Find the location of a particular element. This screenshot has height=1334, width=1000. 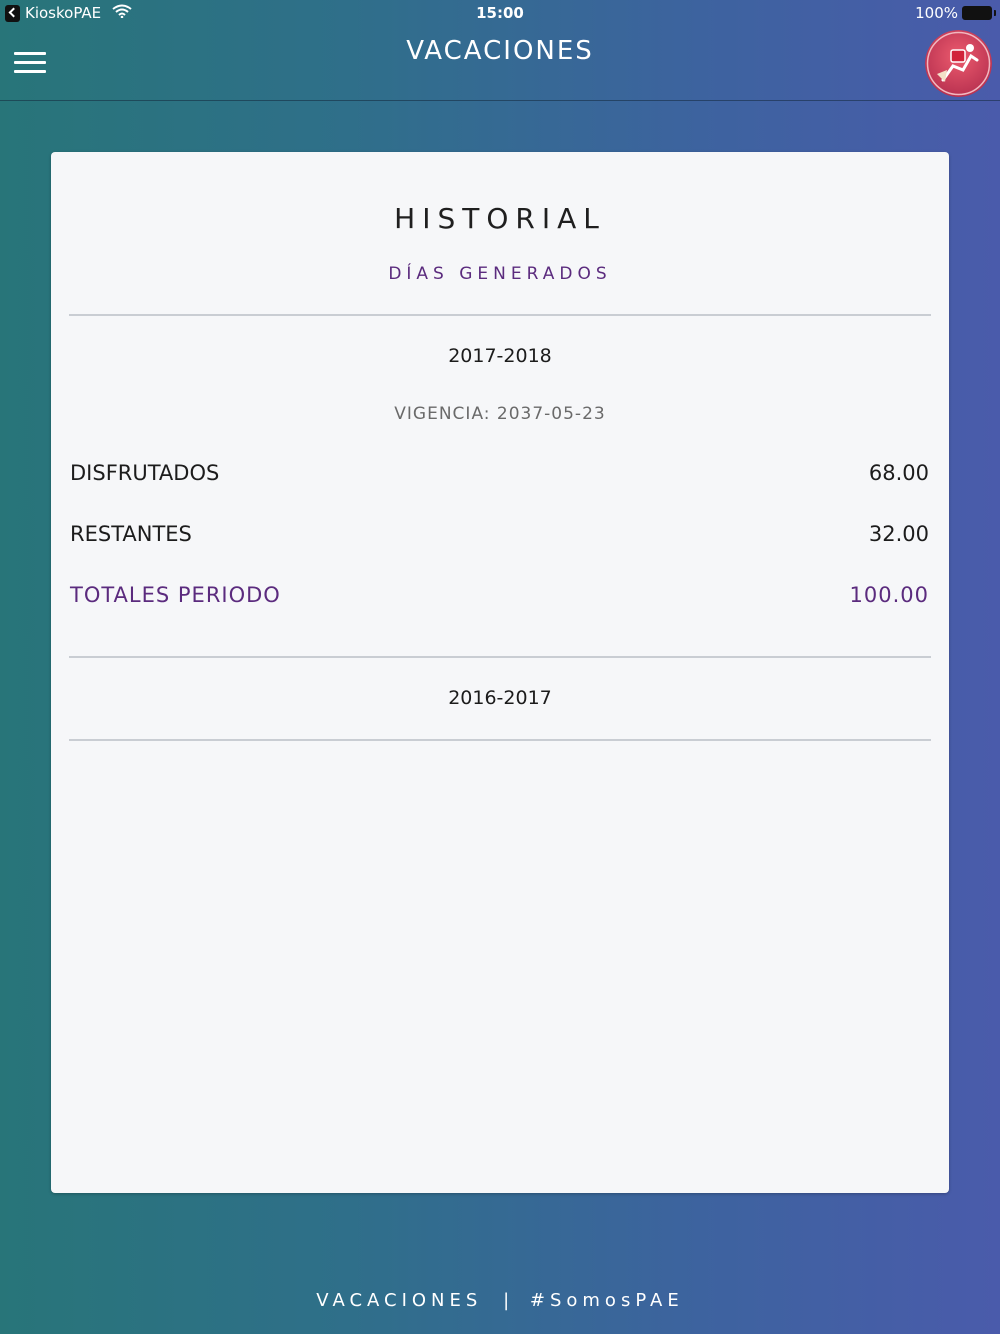

card-title: HISTORIAL is located at coordinates (500, 218).